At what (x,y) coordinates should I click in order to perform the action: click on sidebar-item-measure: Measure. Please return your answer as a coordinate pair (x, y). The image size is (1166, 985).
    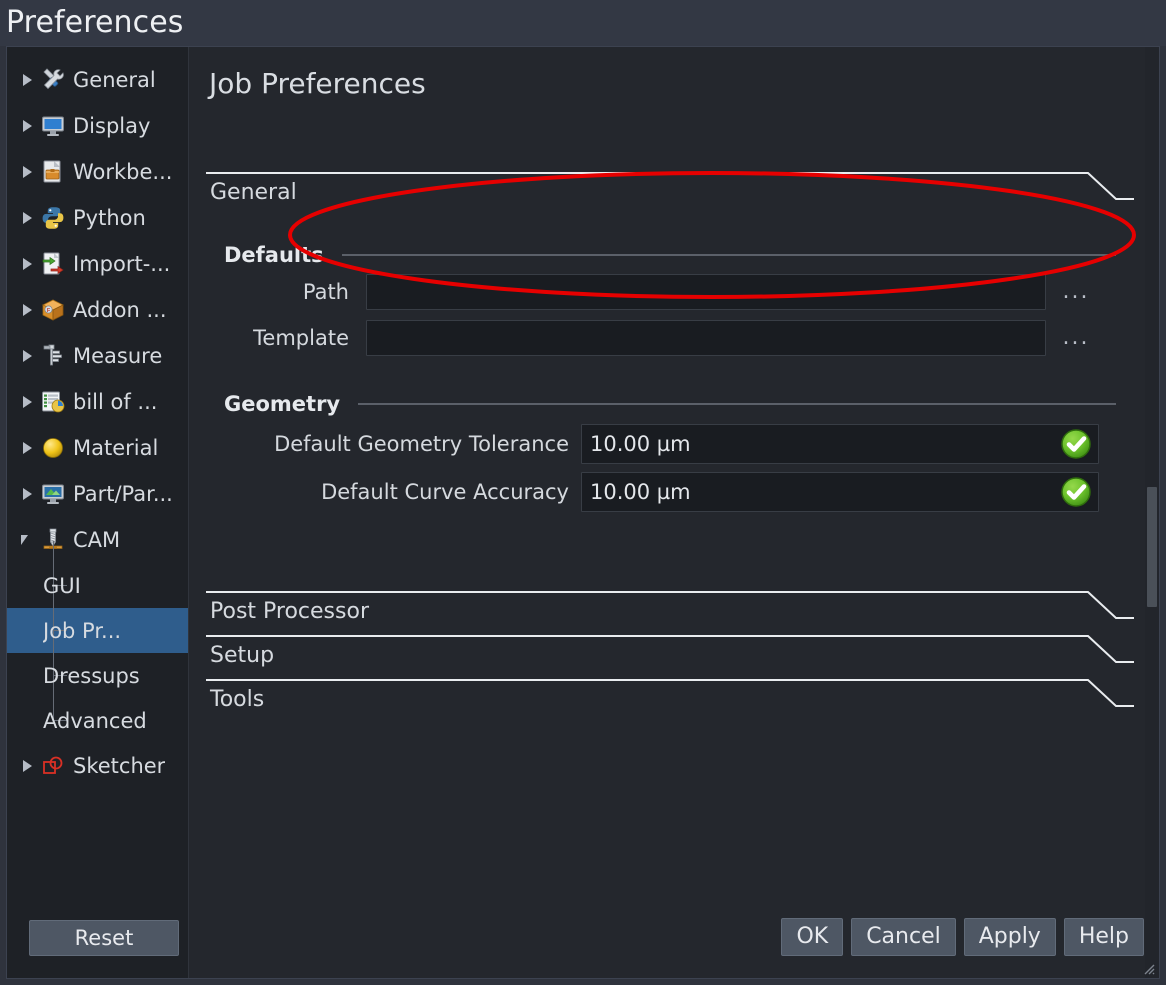
    Looking at the image, I should click on (97, 356).